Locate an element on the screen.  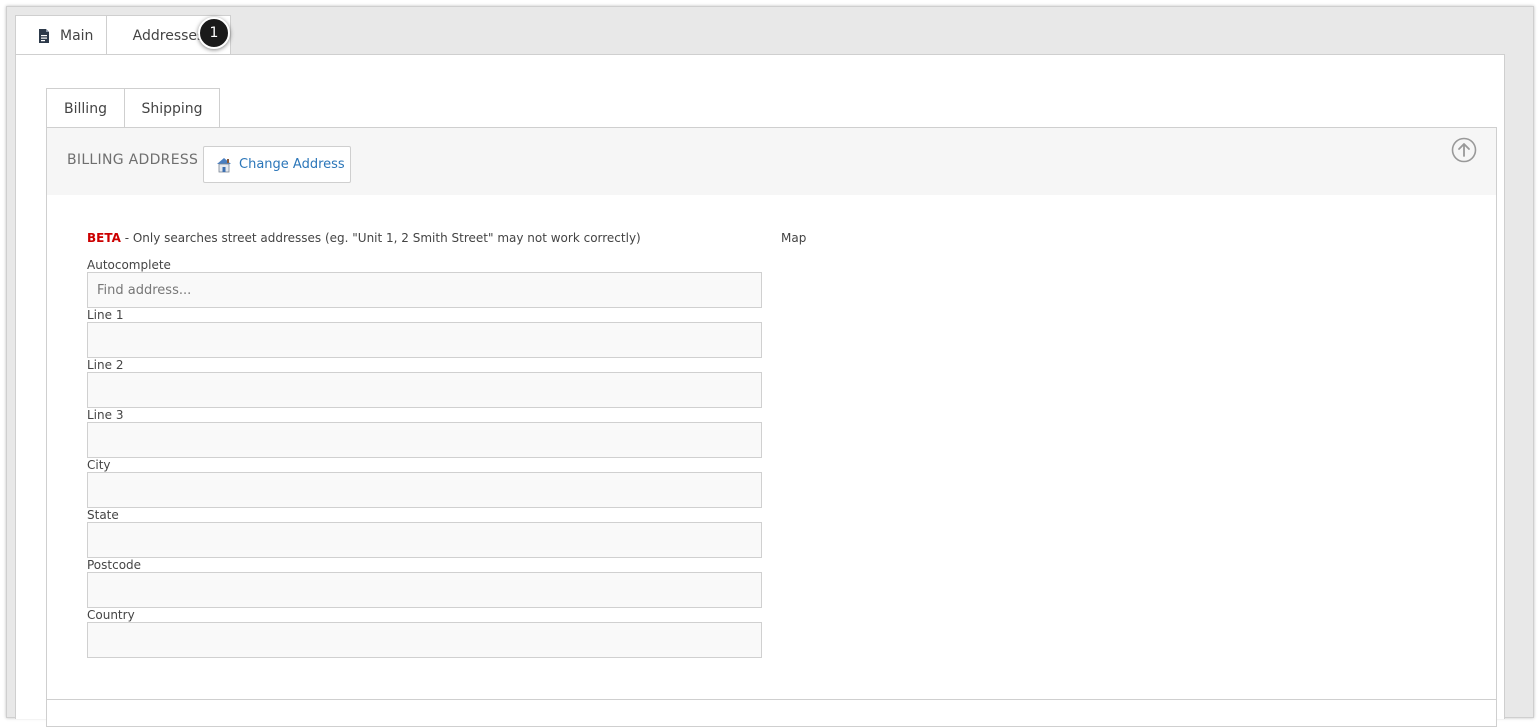
tab-addresses-label: Addresses is located at coordinates (168, 35).